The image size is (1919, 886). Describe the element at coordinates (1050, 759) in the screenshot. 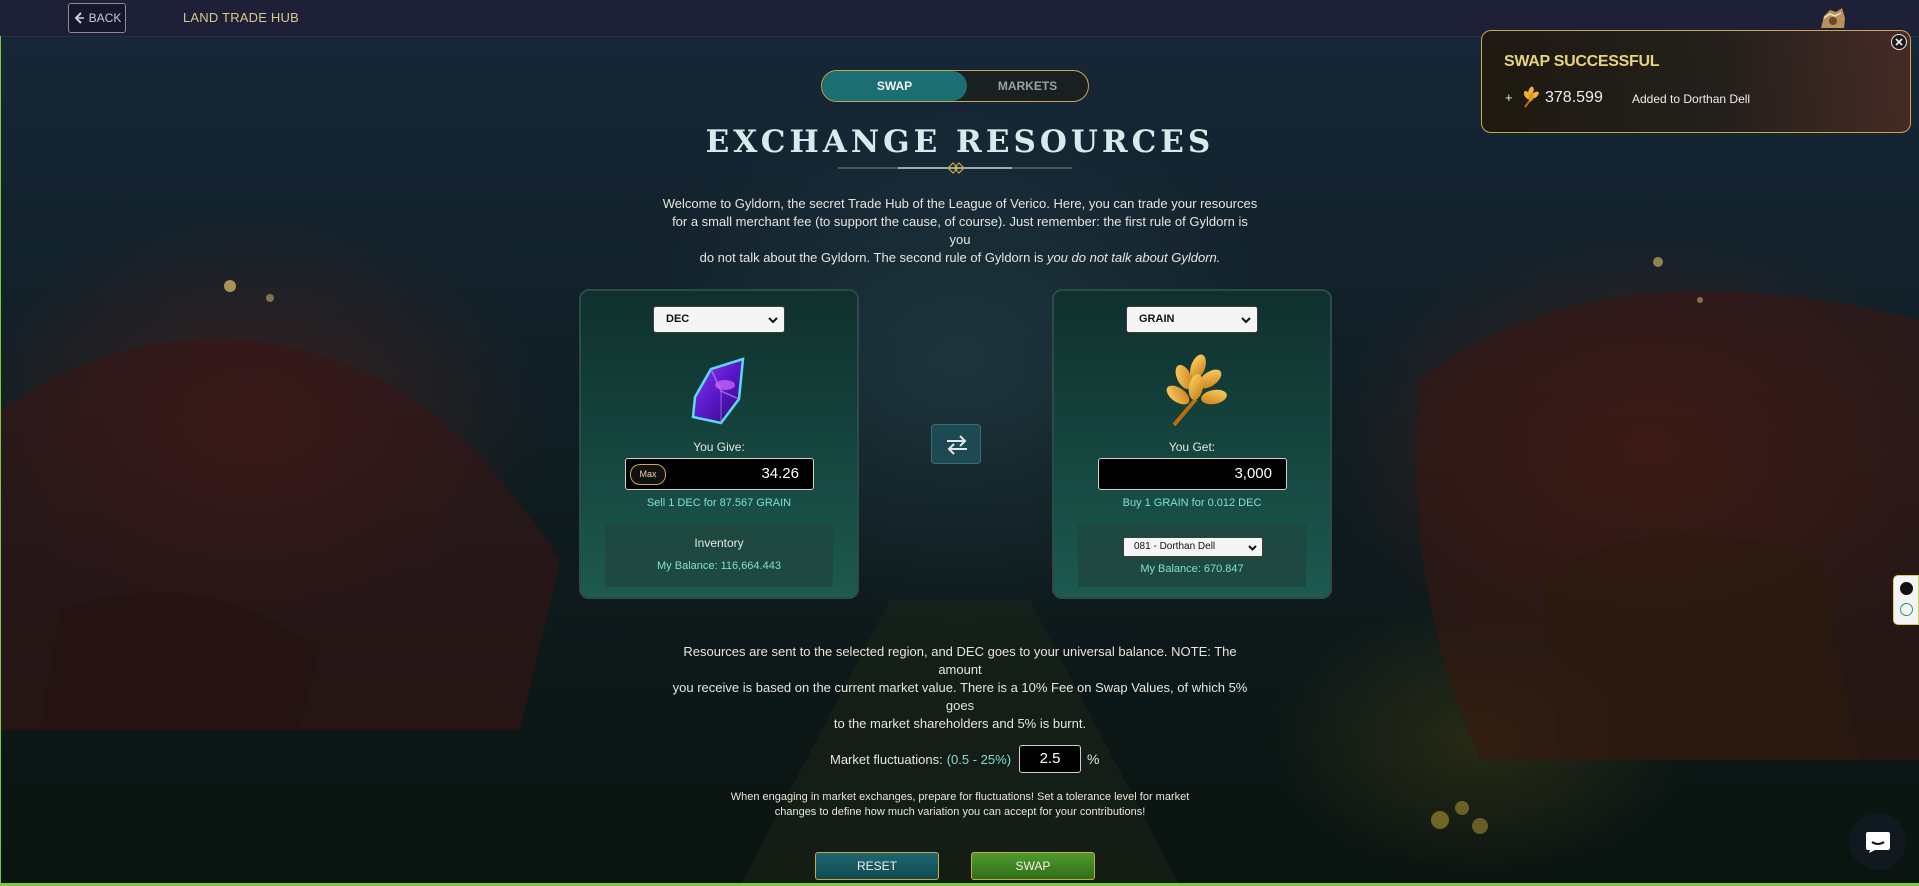

I see `fluctuation-input: 2.5` at that location.